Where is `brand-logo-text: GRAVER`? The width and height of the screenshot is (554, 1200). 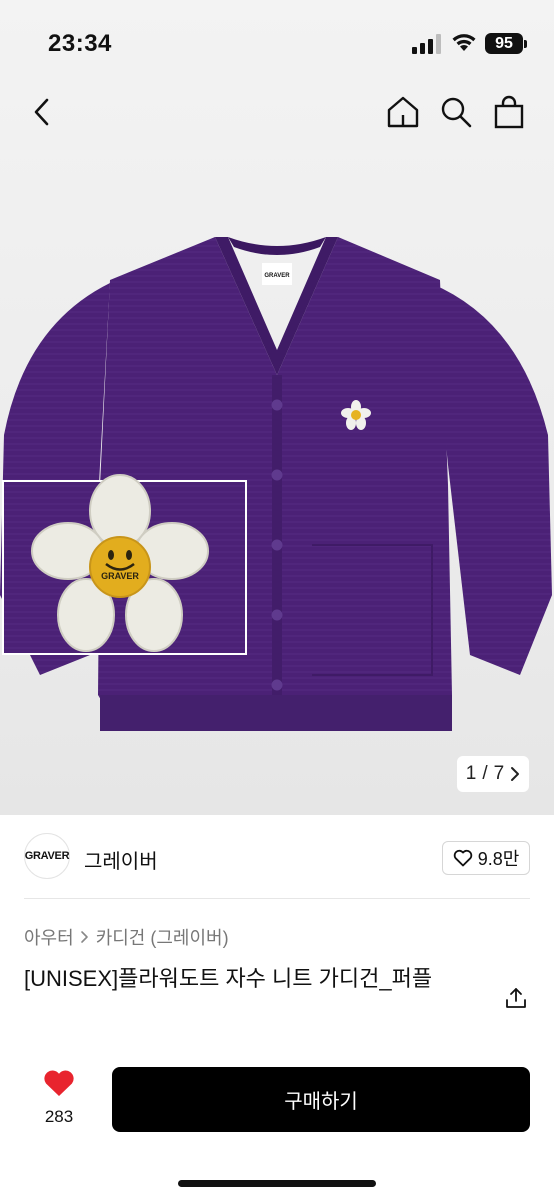
brand-logo-text: GRAVER is located at coordinates (47, 856).